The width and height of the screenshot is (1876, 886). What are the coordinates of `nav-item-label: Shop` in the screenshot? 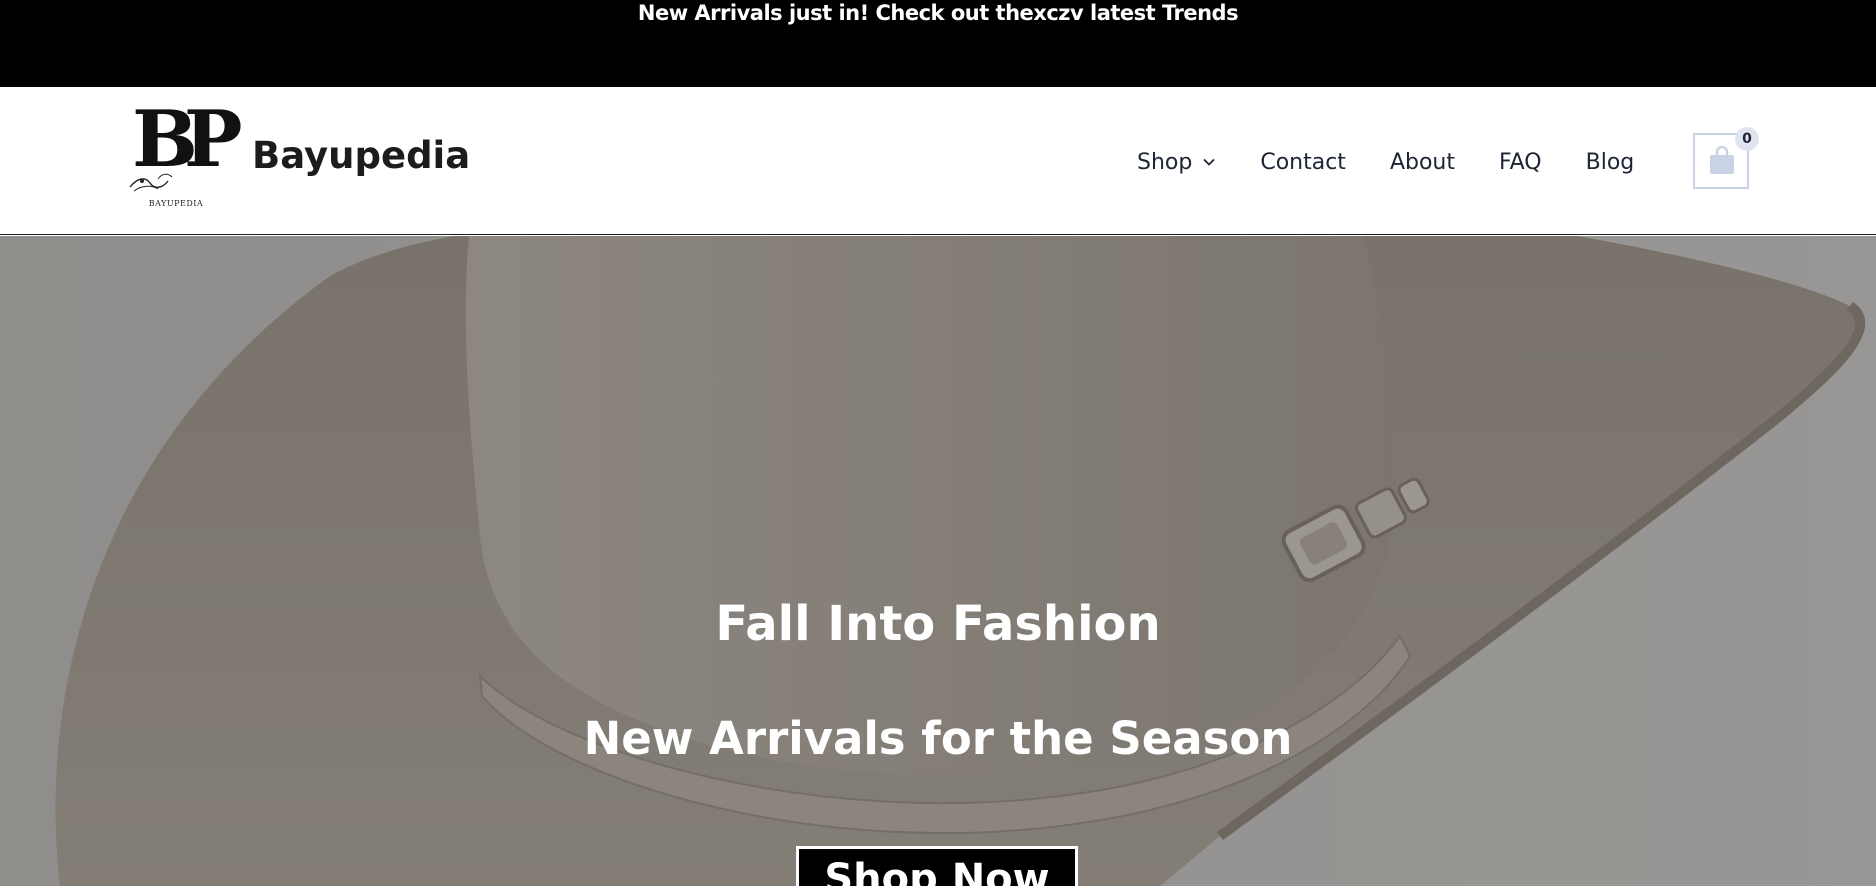 It's located at (1165, 162).